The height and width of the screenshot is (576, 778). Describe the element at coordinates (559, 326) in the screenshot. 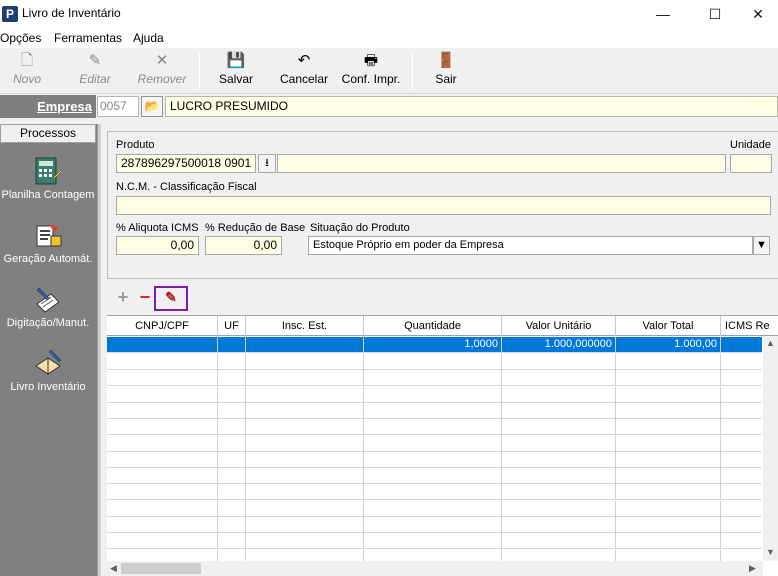

I see `col-header-valor-unitario: Valor Unitário` at that location.